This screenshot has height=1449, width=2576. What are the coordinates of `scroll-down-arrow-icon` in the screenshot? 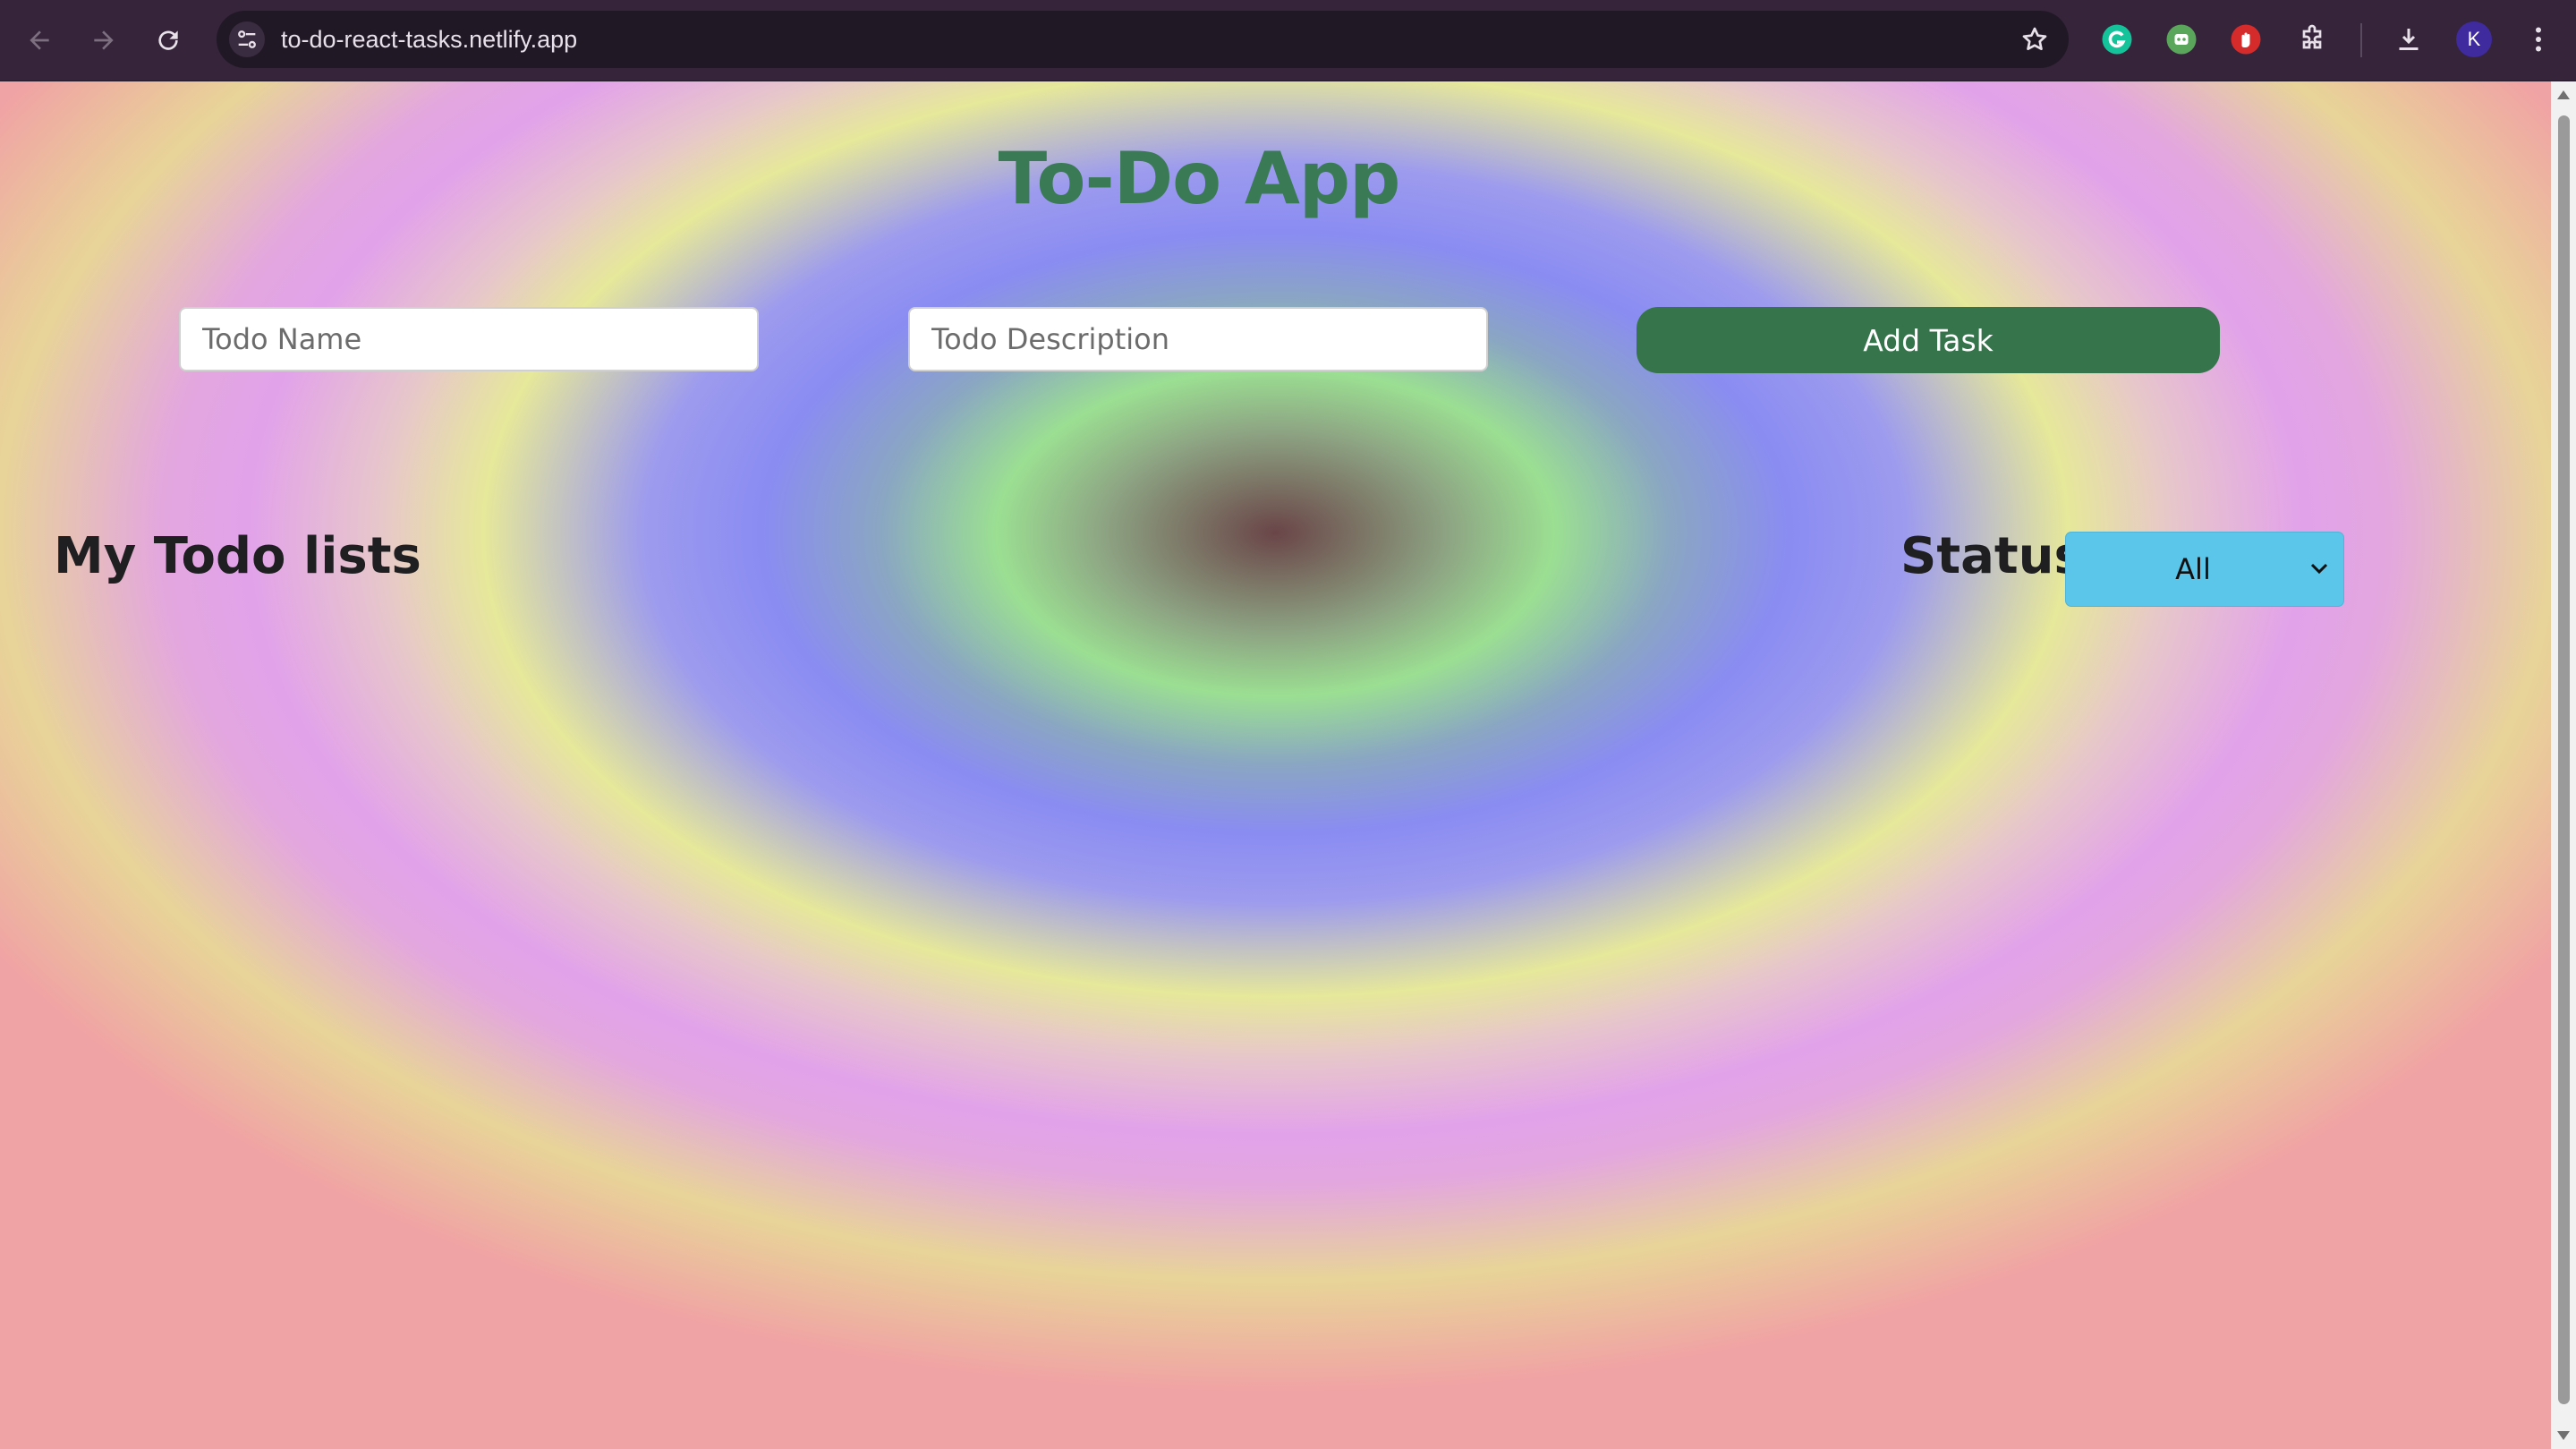 It's located at (2563, 1435).